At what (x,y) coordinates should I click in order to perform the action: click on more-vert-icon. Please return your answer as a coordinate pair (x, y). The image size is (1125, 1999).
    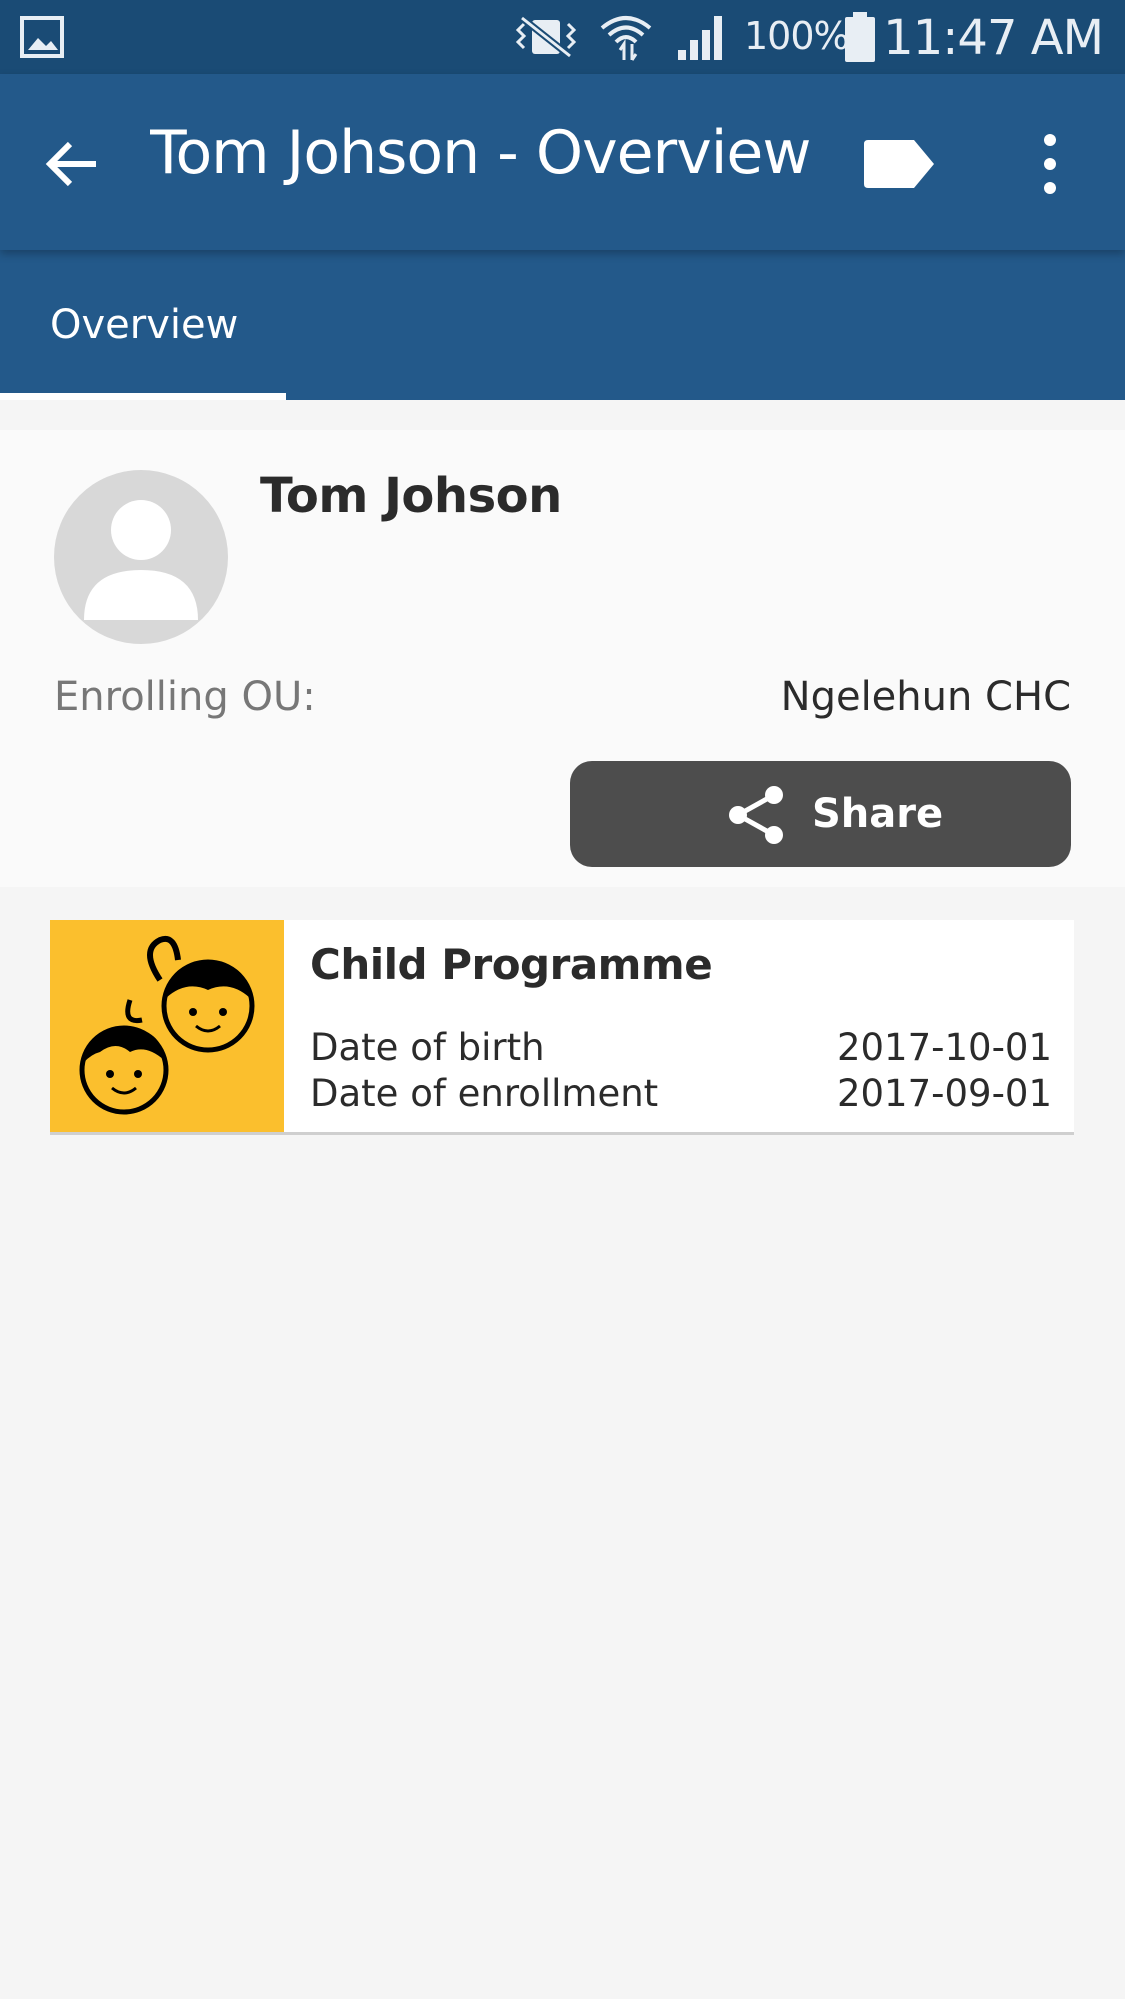
    Looking at the image, I should click on (1050, 164).